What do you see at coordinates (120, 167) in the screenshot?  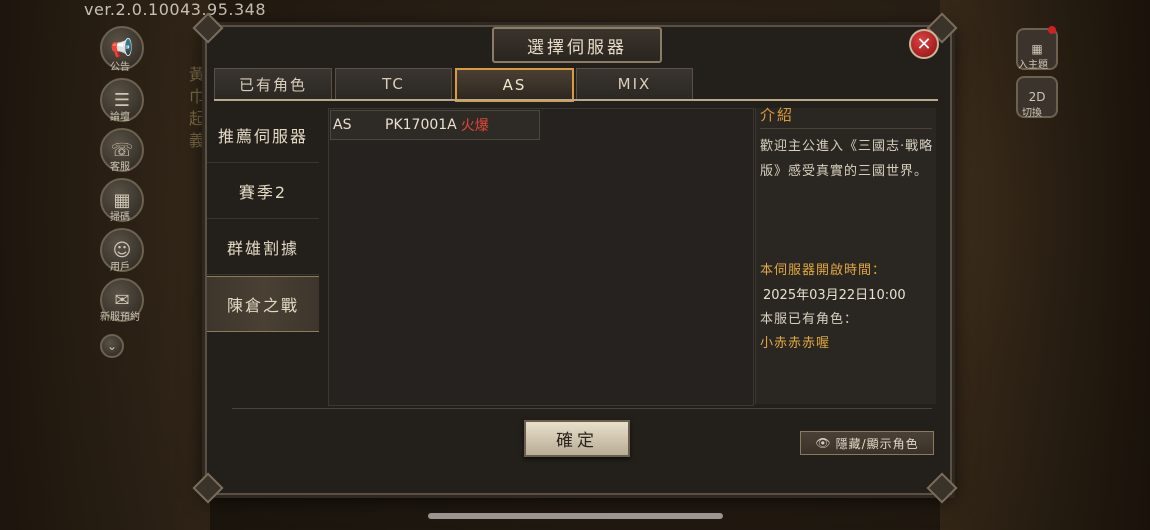 I see `service-label: 客服` at bounding box center [120, 167].